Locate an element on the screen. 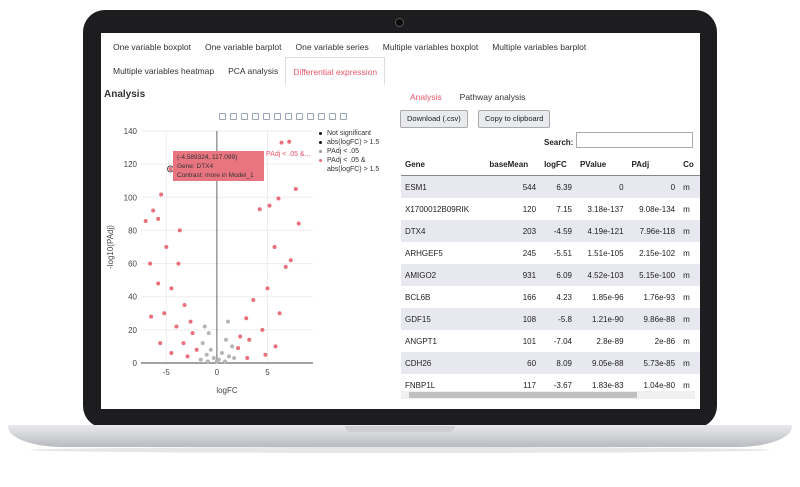 The height and width of the screenshot is (487, 800). table-row: ESM1 544 6.39 0 0 m is located at coordinates (550, 186).